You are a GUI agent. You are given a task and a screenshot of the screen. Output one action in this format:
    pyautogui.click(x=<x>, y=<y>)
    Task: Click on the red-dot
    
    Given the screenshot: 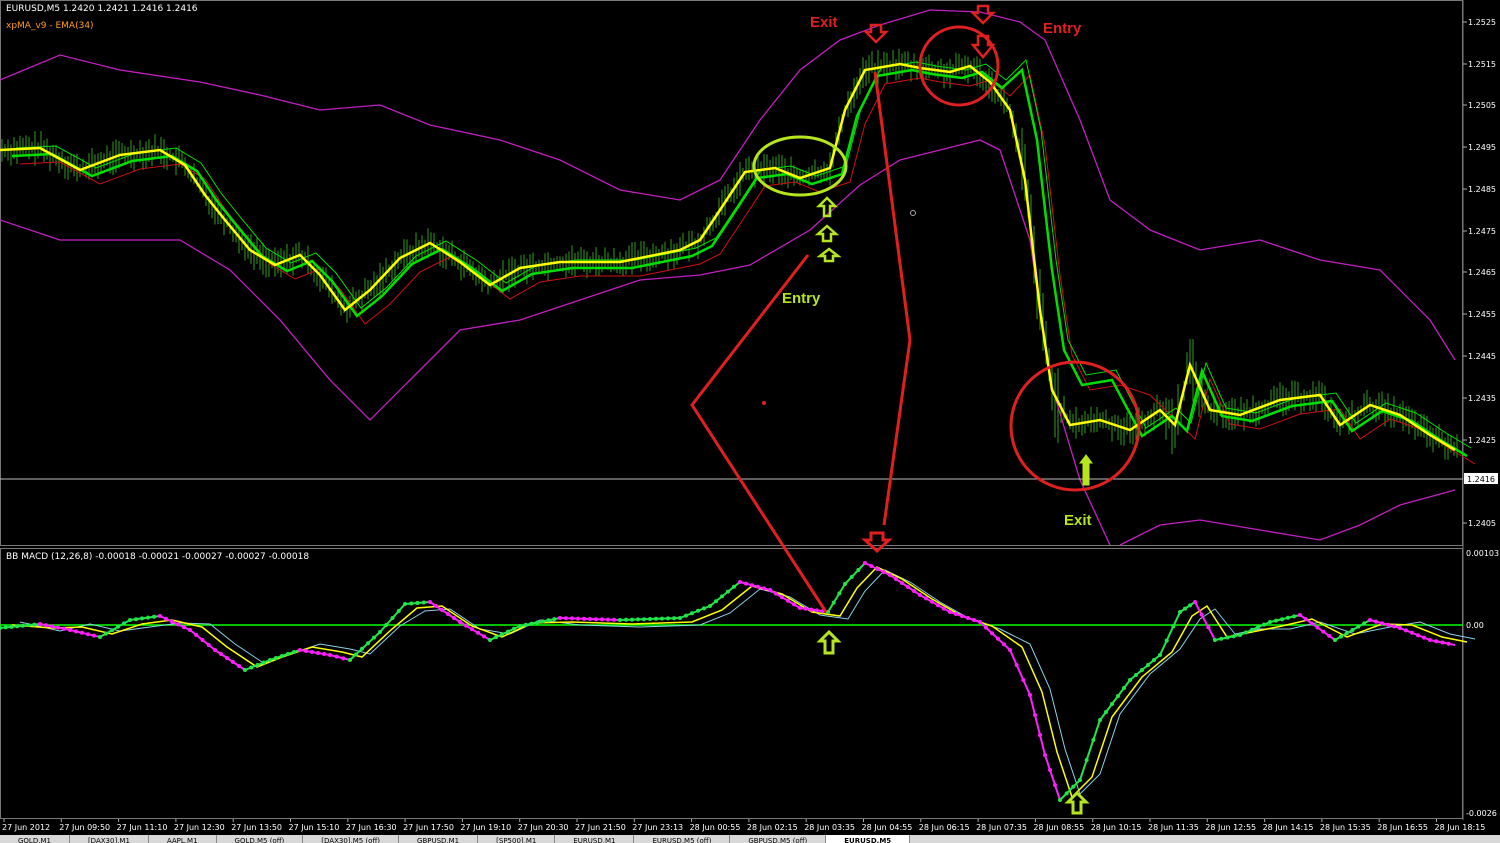 What is the action you would take?
    pyautogui.click(x=764, y=403)
    